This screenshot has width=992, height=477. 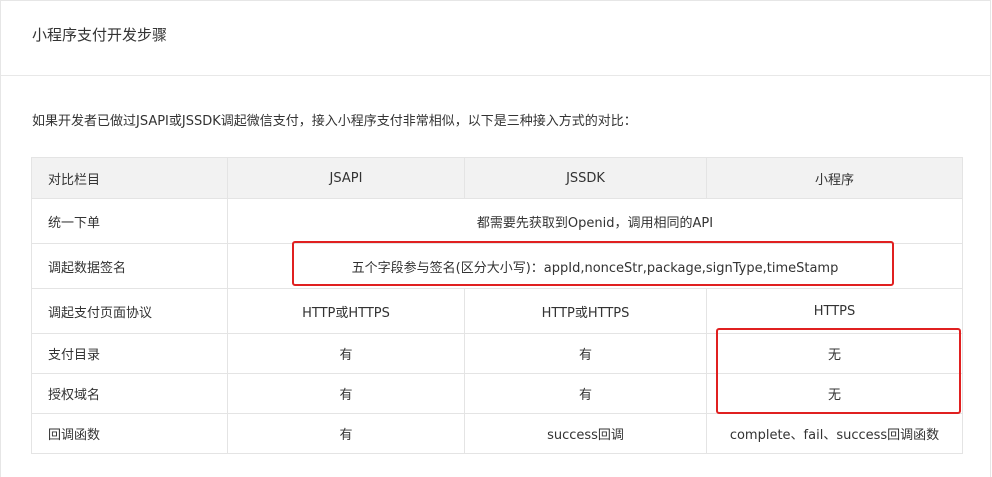 What do you see at coordinates (129, 393) in the screenshot?
I see `row-label: 授权域名` at bounding box center [129, 393].